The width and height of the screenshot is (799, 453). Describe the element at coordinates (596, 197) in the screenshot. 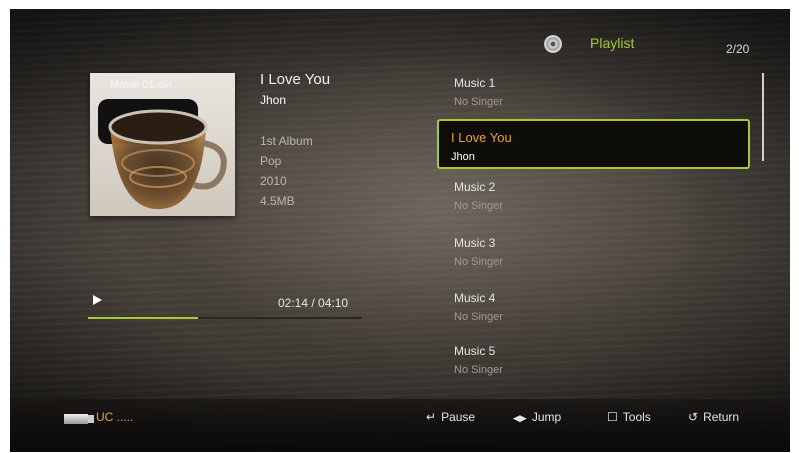

I see `playlist-item: Music 2 No Singer` at that location.